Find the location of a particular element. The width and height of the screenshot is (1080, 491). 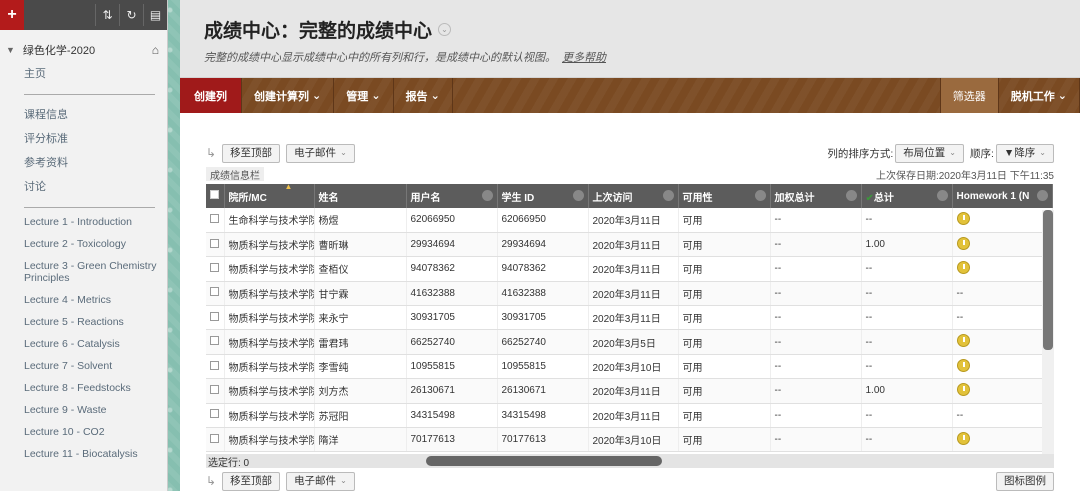

cell-name: 杨煜 is located at coordinates (360, 220).